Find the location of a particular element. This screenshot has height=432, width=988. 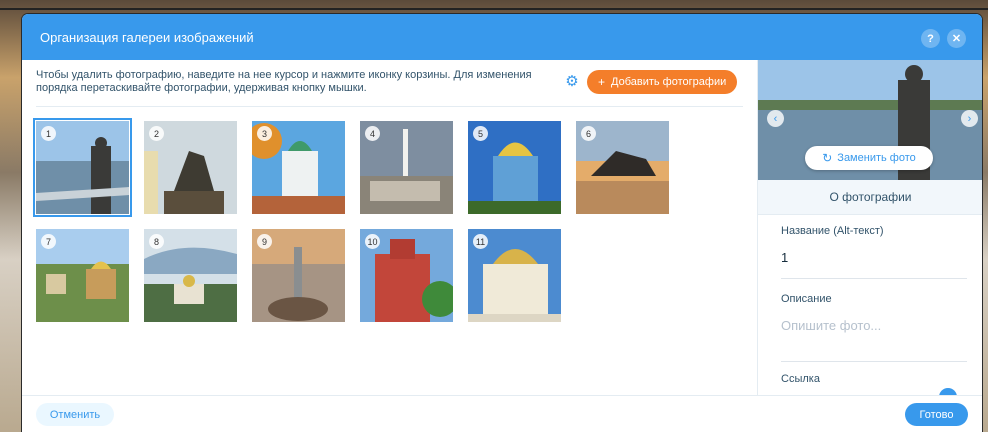

dialog-header: Организация галереи изображений ? ✕ is located at coordinates (502, 37).